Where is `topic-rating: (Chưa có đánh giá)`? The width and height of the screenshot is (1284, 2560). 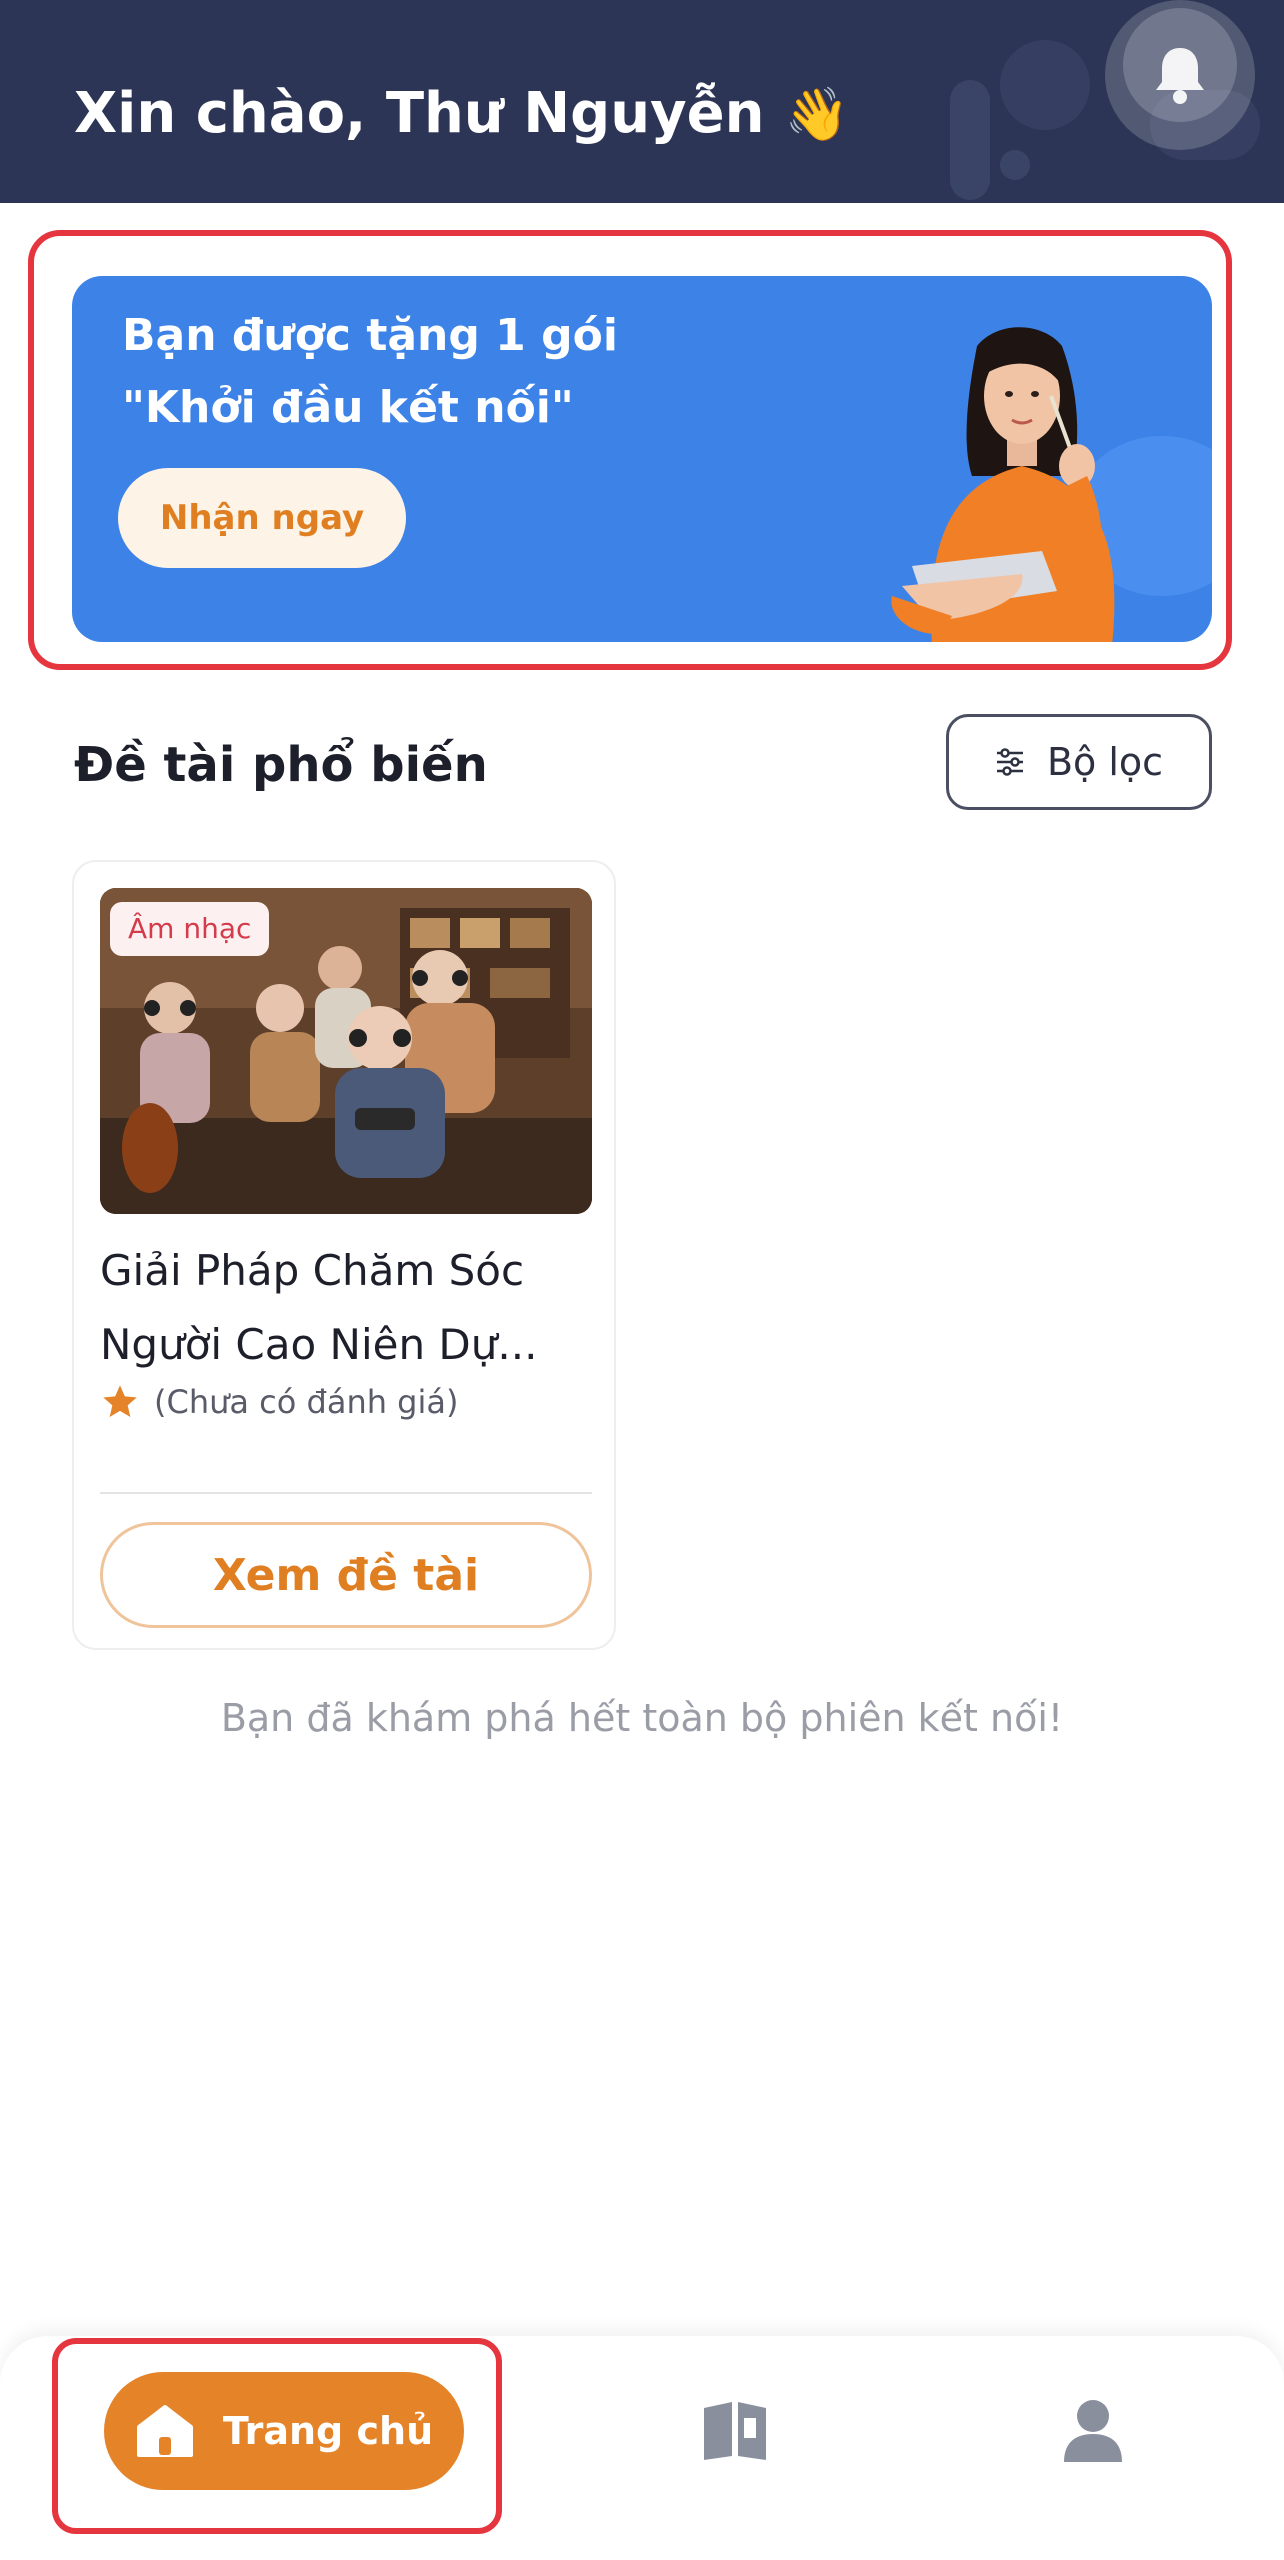 topic-rating: (Chưa có đánh giá) is located at coordinates (279, 1402).